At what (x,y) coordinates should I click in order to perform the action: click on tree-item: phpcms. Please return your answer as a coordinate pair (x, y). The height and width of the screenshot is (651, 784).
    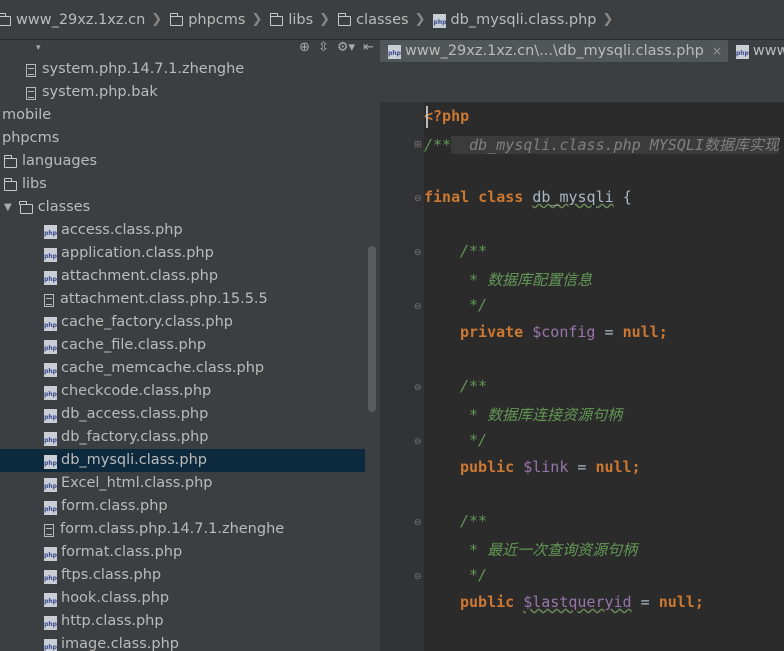
    Looking at the image, I should click on (182, 138).